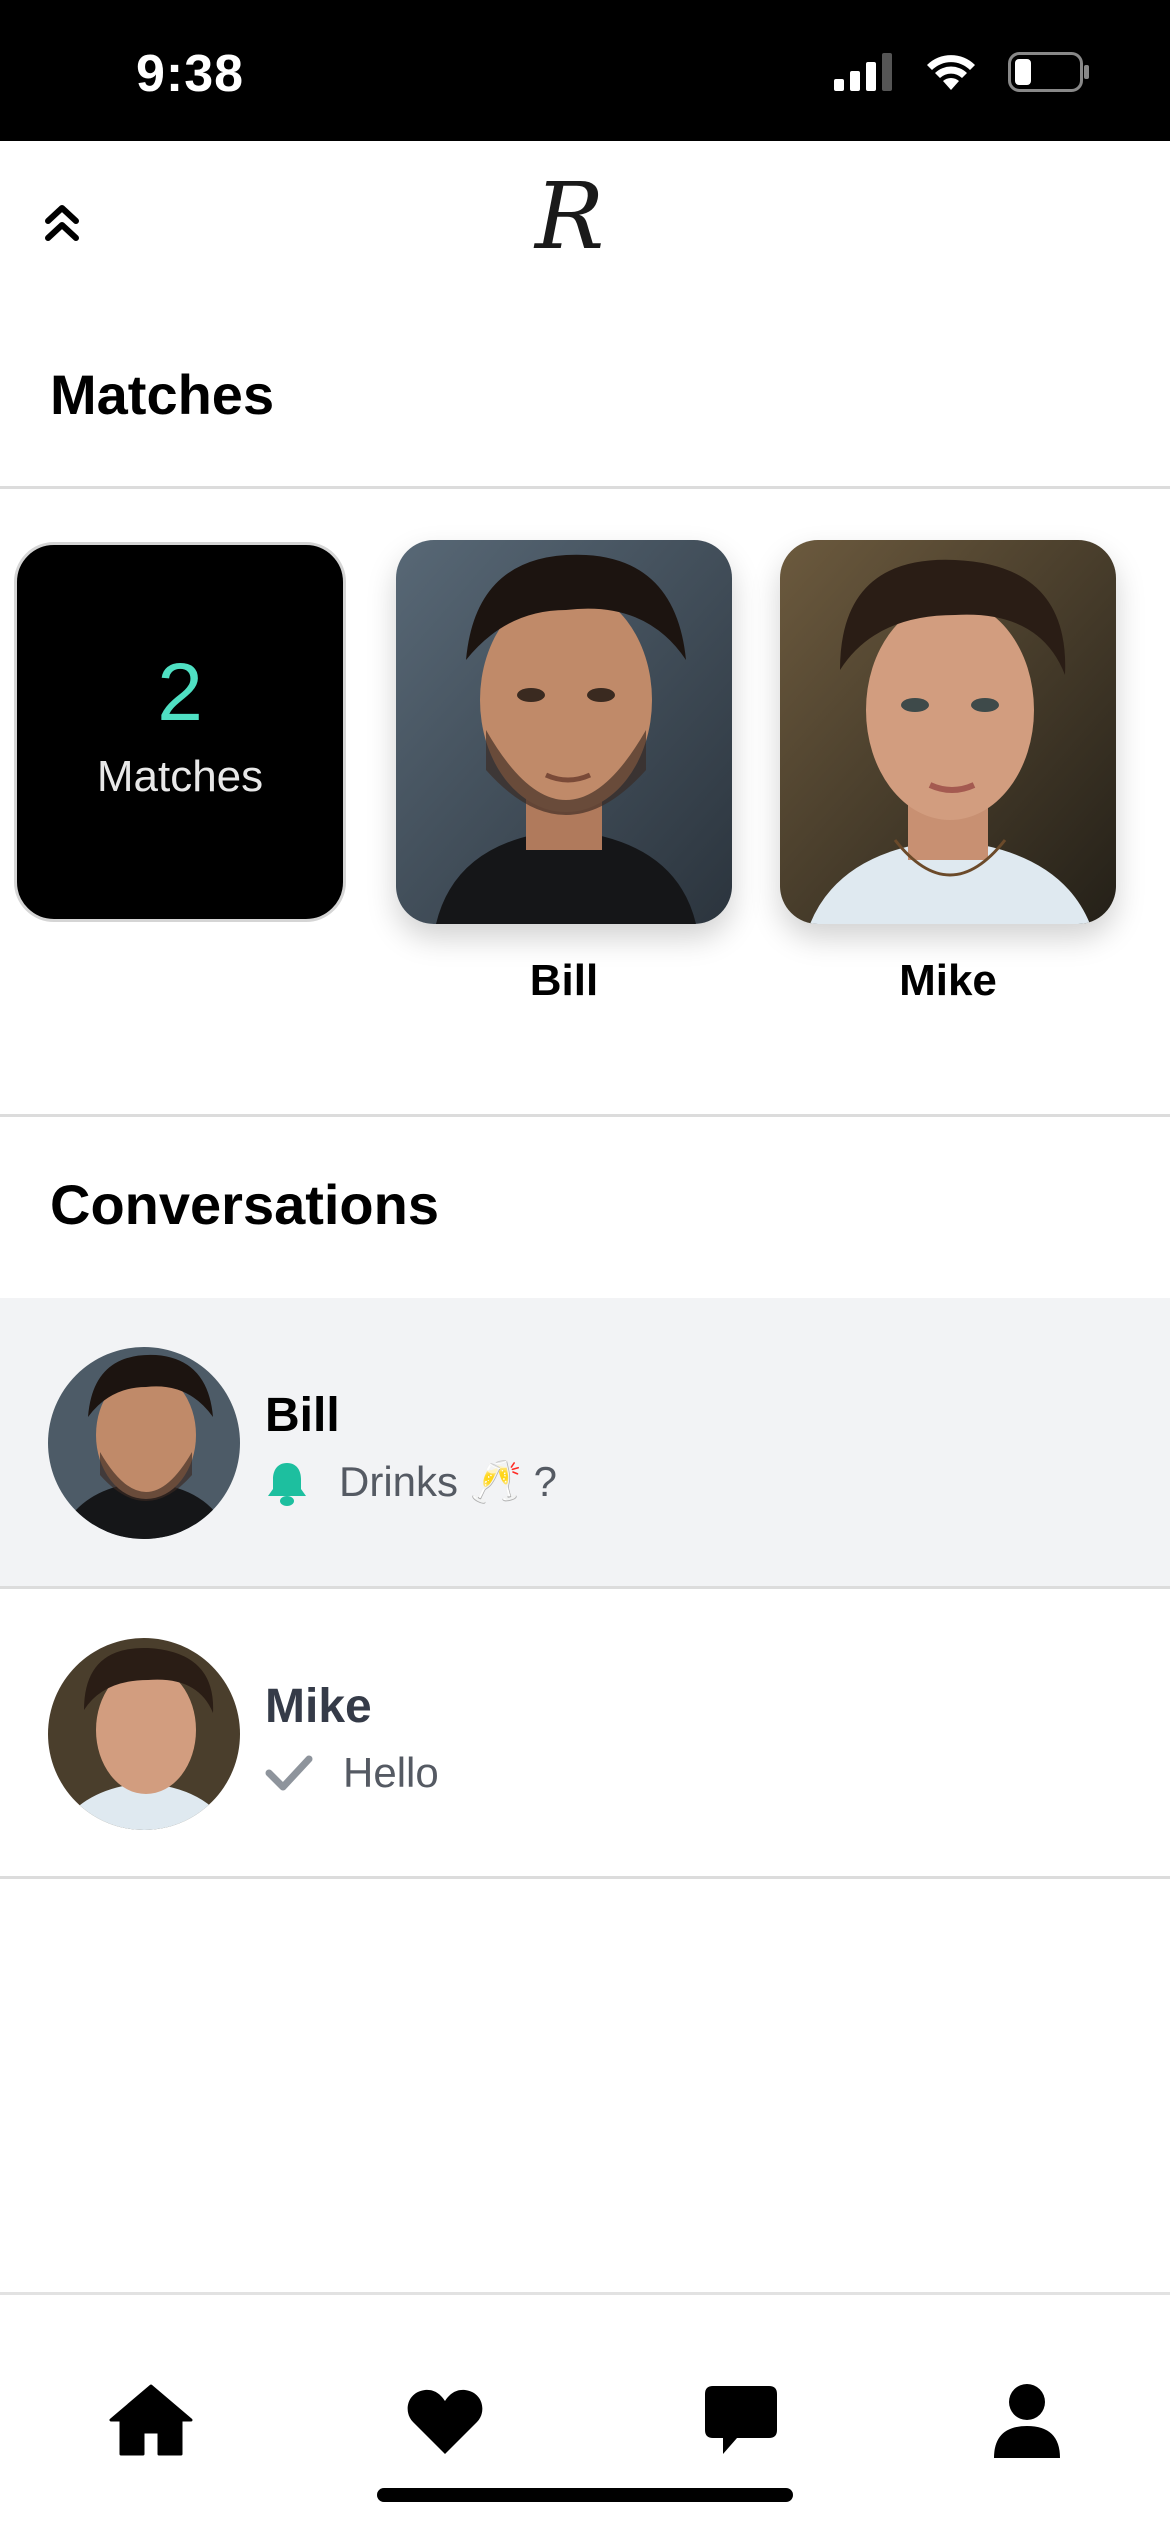  Describe the element at coordinates (585, 70) in the screenshot. I see `status-bar: 9:38` at that location.